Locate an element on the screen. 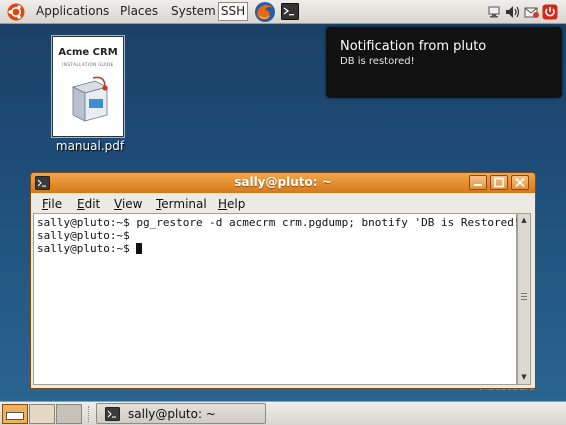 The image size is (566, 425). scroll-up-icon: ▲ is located at coordinates (524, 220).